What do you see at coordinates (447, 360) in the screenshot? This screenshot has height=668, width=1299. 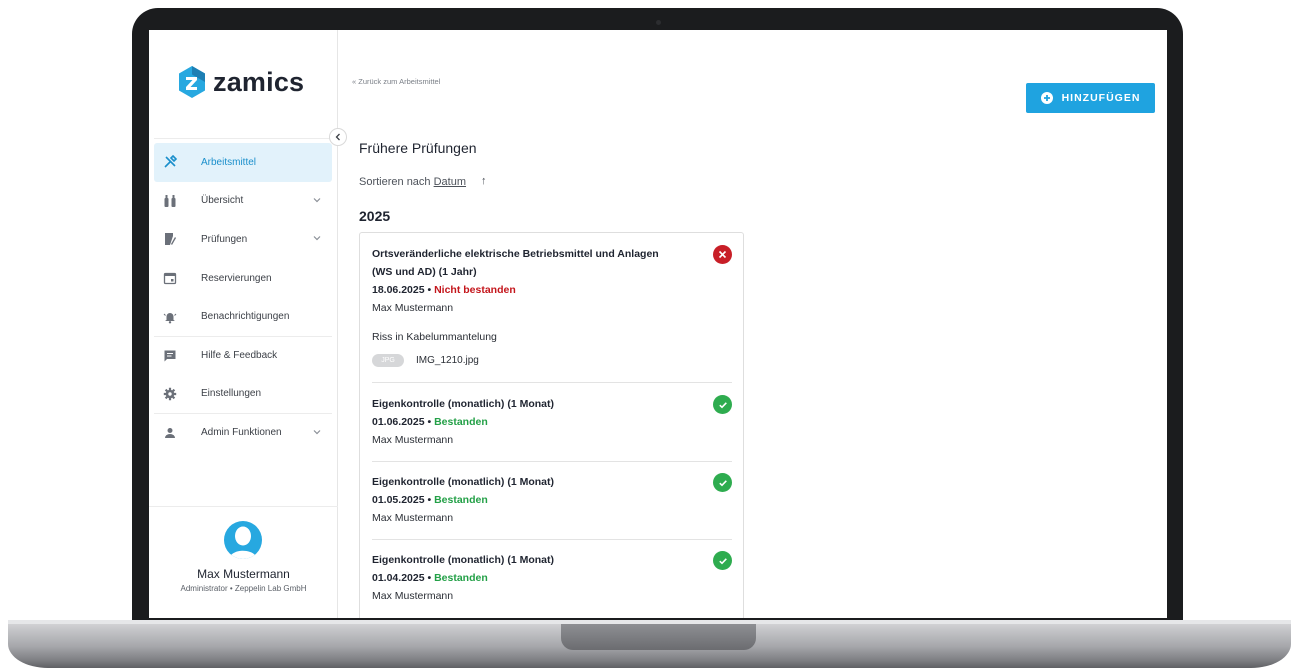 I see `attachment-name: IMG_1210.jpg` at bounding box center [447, 360].